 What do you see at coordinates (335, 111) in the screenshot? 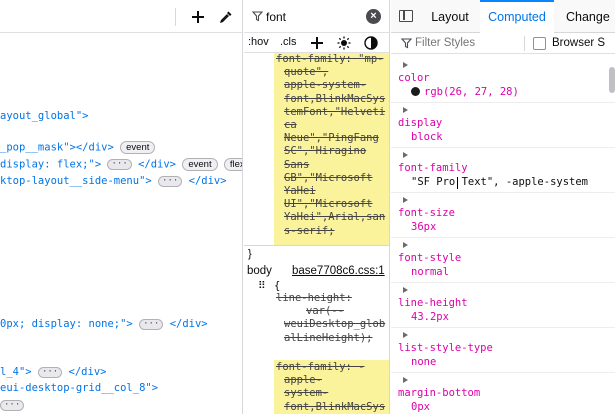
I see `declaration-line: temFont,"Helveti` at bounding box center [335, 111].